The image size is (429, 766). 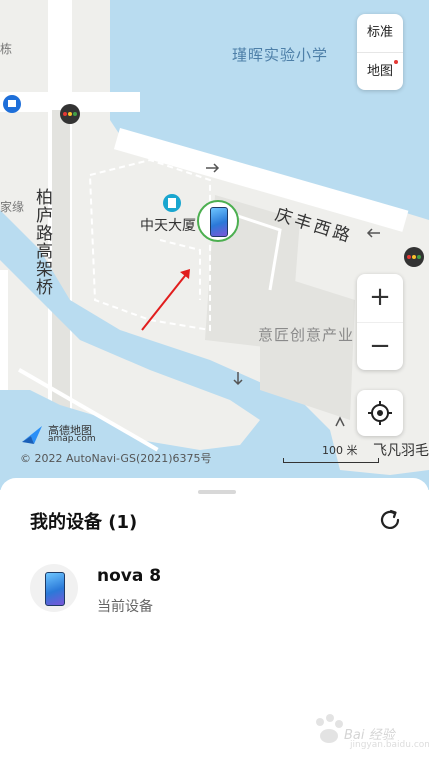 What do you see at coordinates (72, 439) in the screenshot?
I see `amap-brand-url: amap.com` at bounding box center [72, 439].